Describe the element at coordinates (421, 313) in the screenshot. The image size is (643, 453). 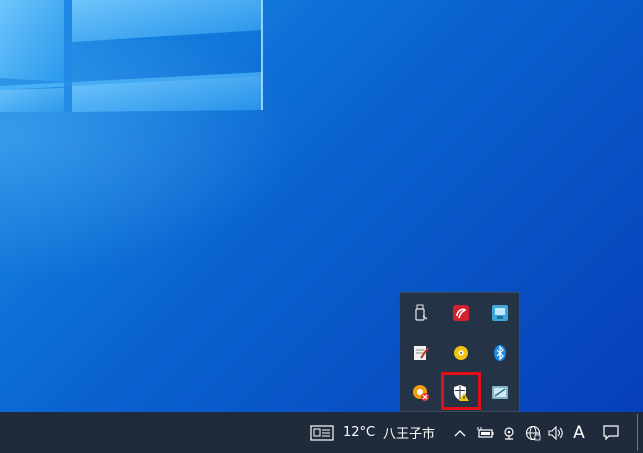
I see `usb-drive-icon` at that location.